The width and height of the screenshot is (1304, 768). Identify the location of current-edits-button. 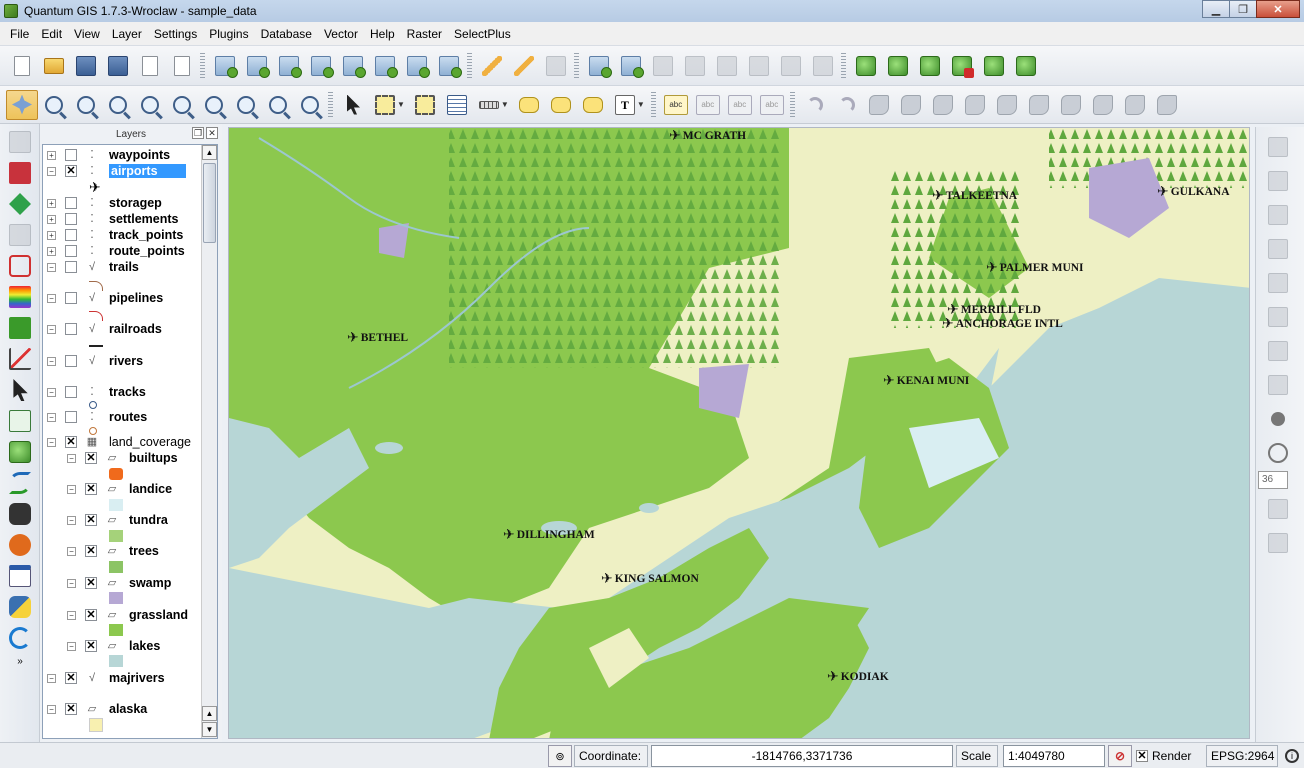
(492, 66).